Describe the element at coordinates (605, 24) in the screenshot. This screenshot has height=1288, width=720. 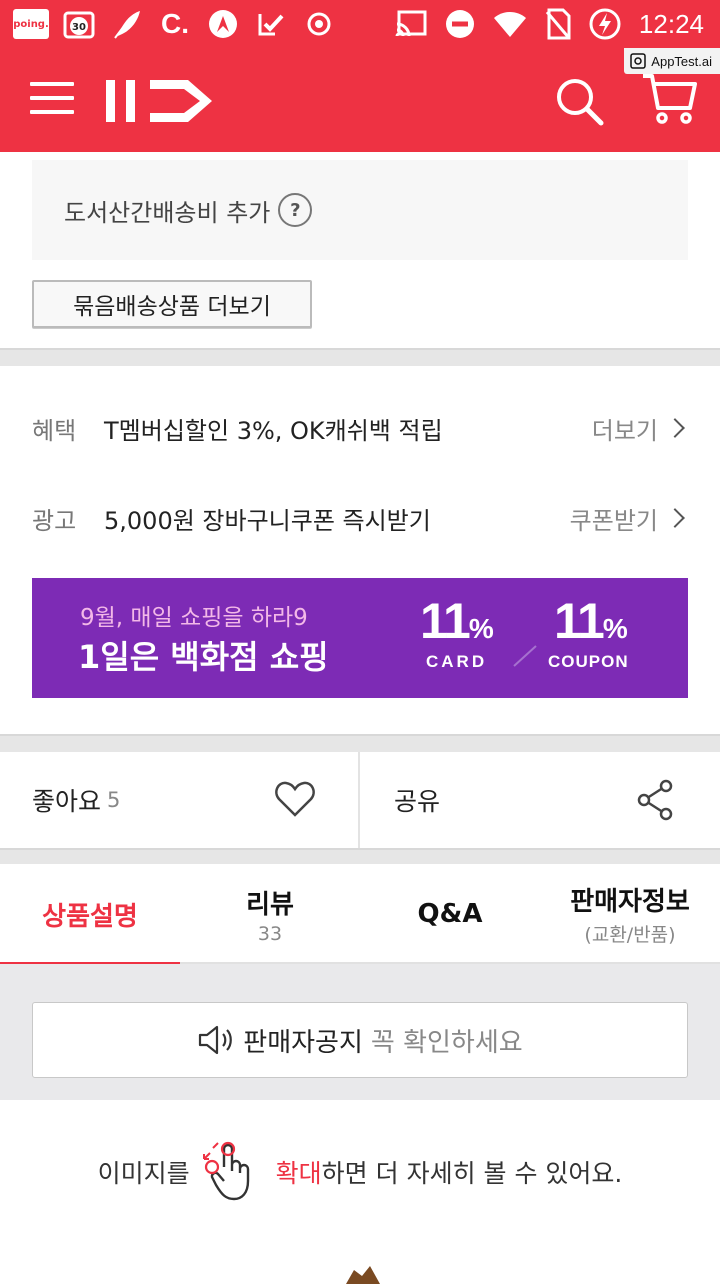
I see `battery-charging-icon` at that location.